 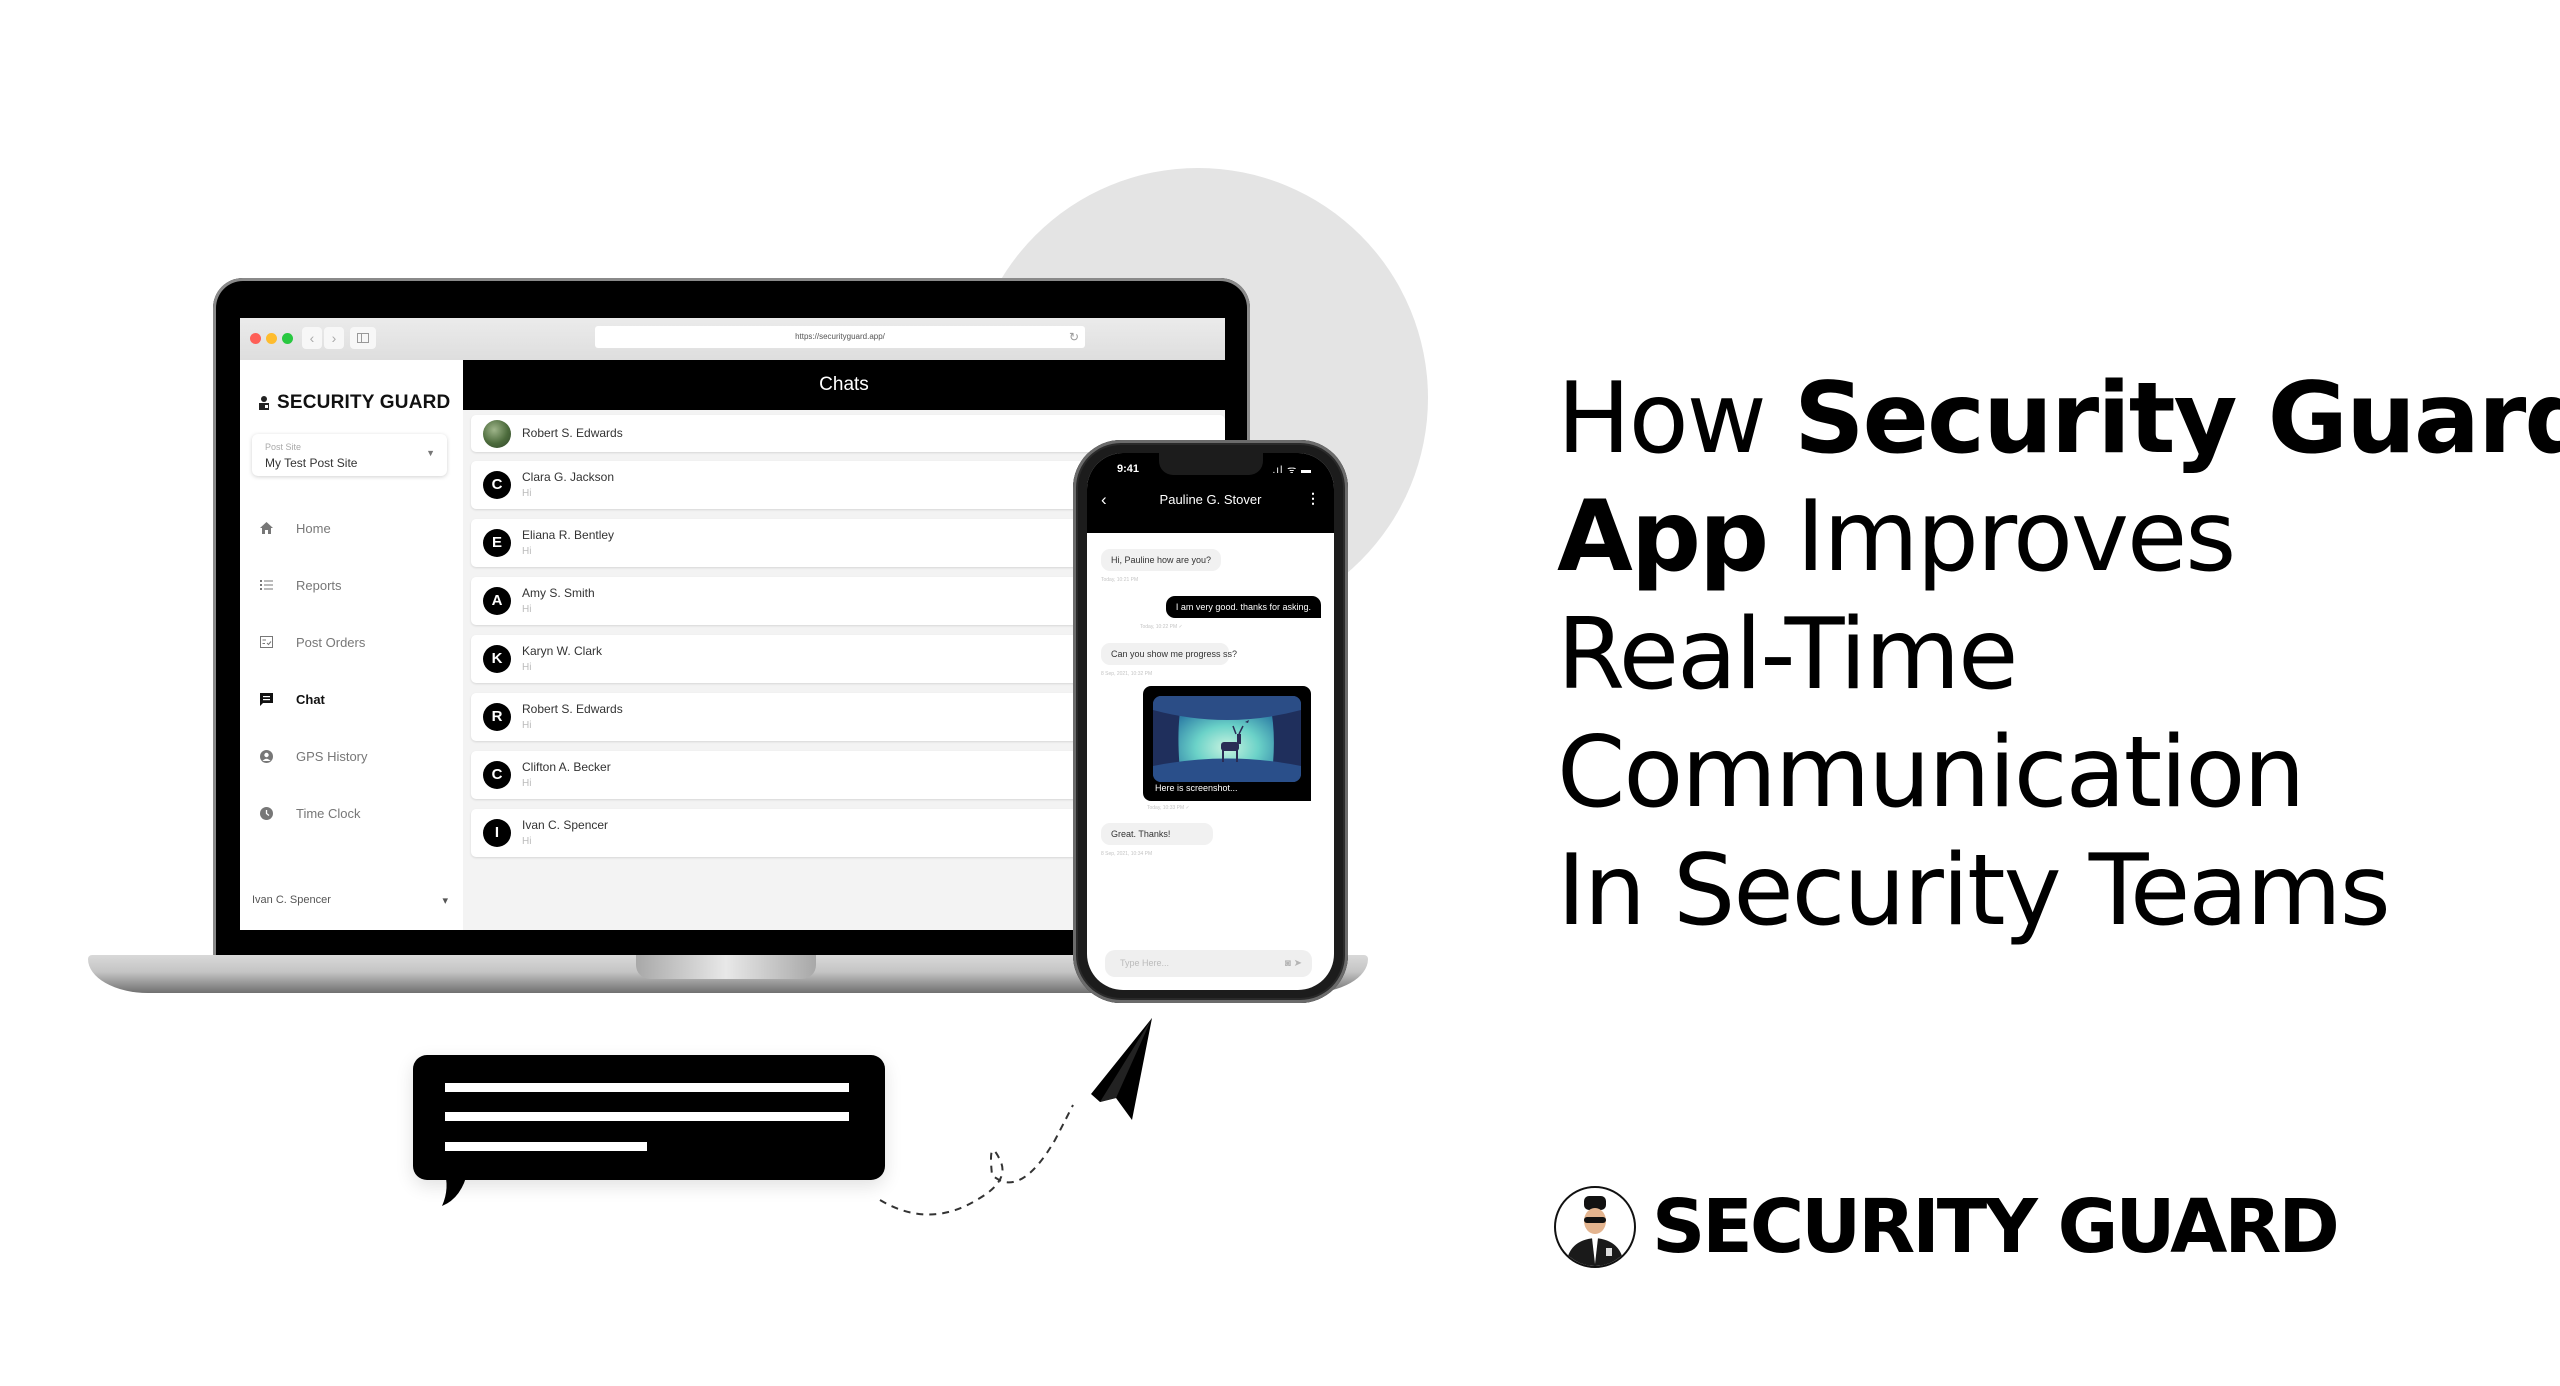 I want to click on headline-line-3: Real-Time, so click(x=1787, y=655).